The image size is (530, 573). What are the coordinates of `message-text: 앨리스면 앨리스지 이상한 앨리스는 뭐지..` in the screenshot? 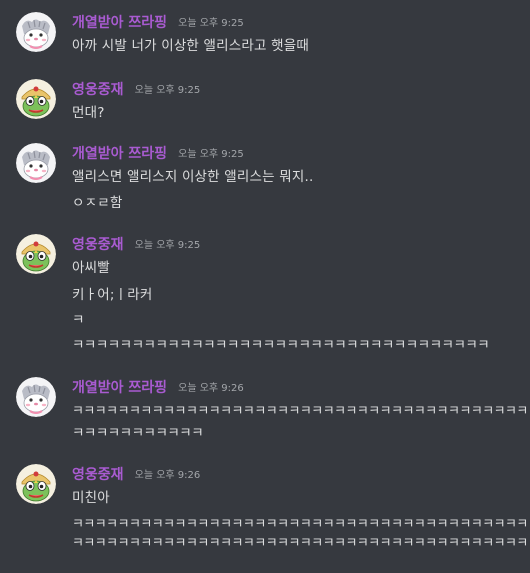 It's located at (193, 177).